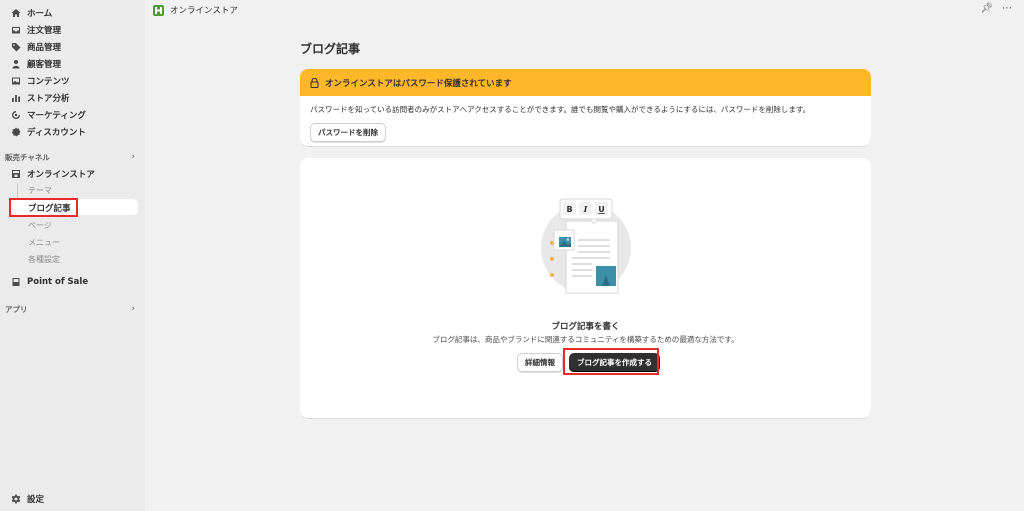  Describe the element at coordinates (569, 209) in the screenshot. I see `svg-text: B` at that location.